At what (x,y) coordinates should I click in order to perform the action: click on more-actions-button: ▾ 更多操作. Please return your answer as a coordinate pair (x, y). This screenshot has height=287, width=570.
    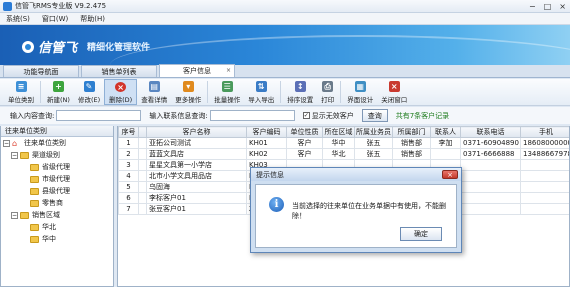
    Looking at the image, I should click on (188, 92).